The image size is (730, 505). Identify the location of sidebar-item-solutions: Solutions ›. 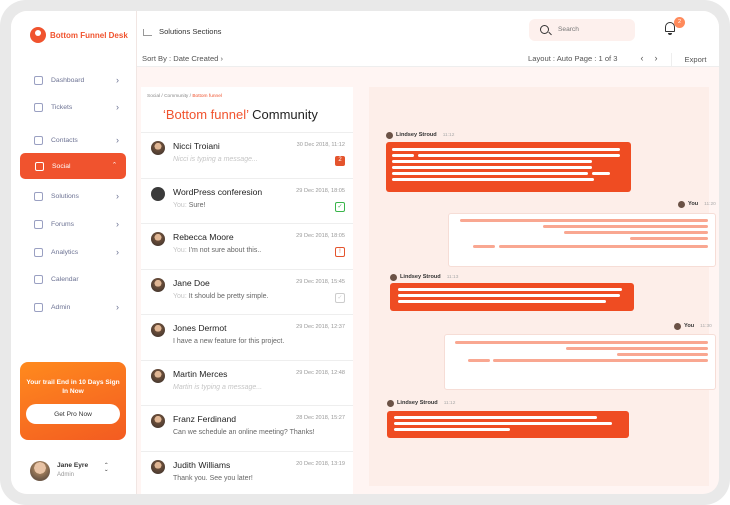
(74, 196).